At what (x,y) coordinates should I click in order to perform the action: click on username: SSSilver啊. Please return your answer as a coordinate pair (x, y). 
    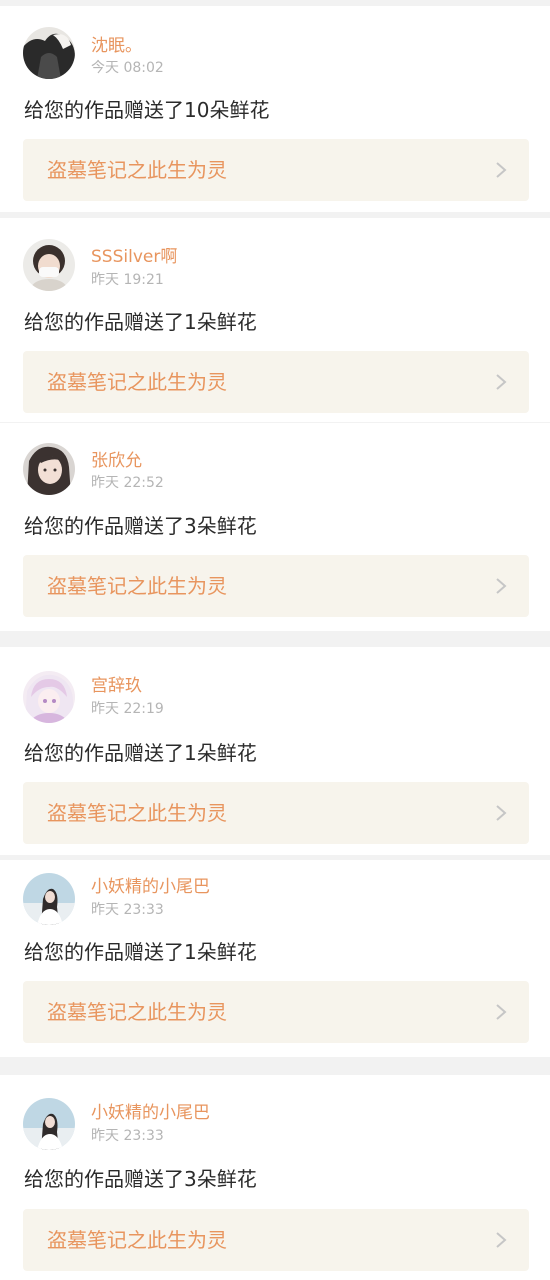
    Looking at the image, I should click on (134, 257).